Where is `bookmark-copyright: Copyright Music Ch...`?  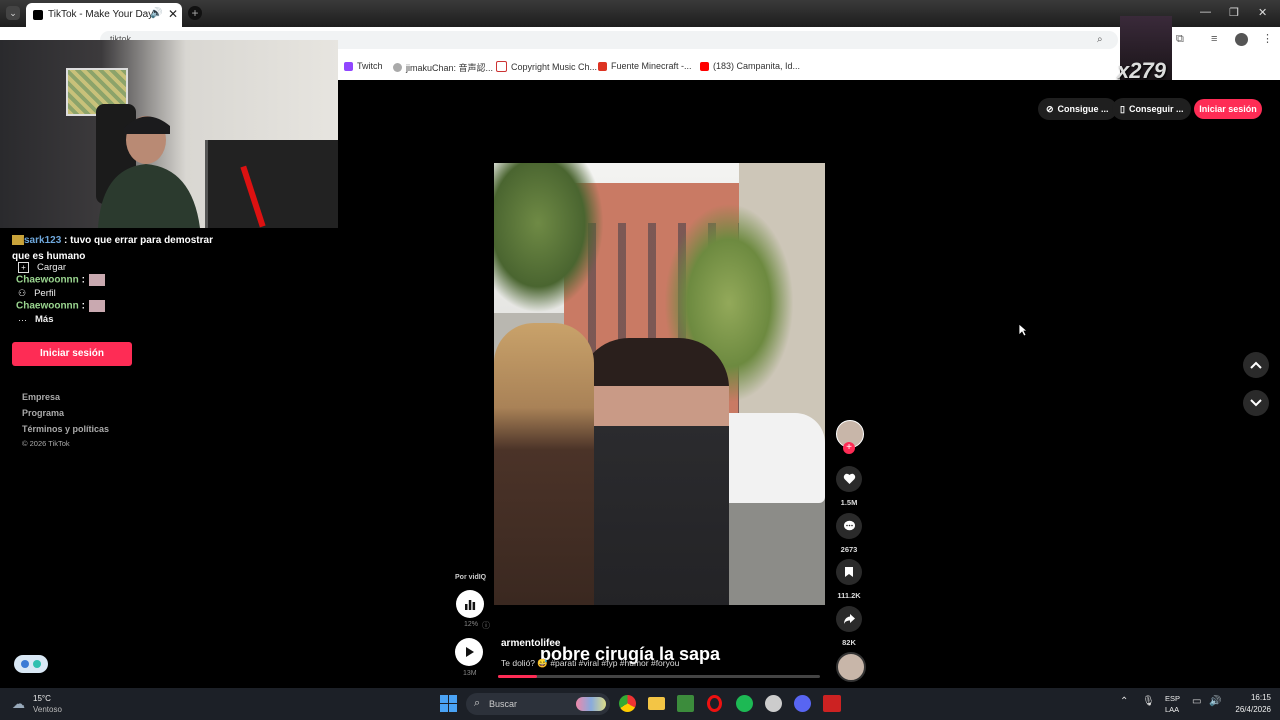 bookmark-copyright: Copyright Music Ch... is located at coordinates (546, 66).